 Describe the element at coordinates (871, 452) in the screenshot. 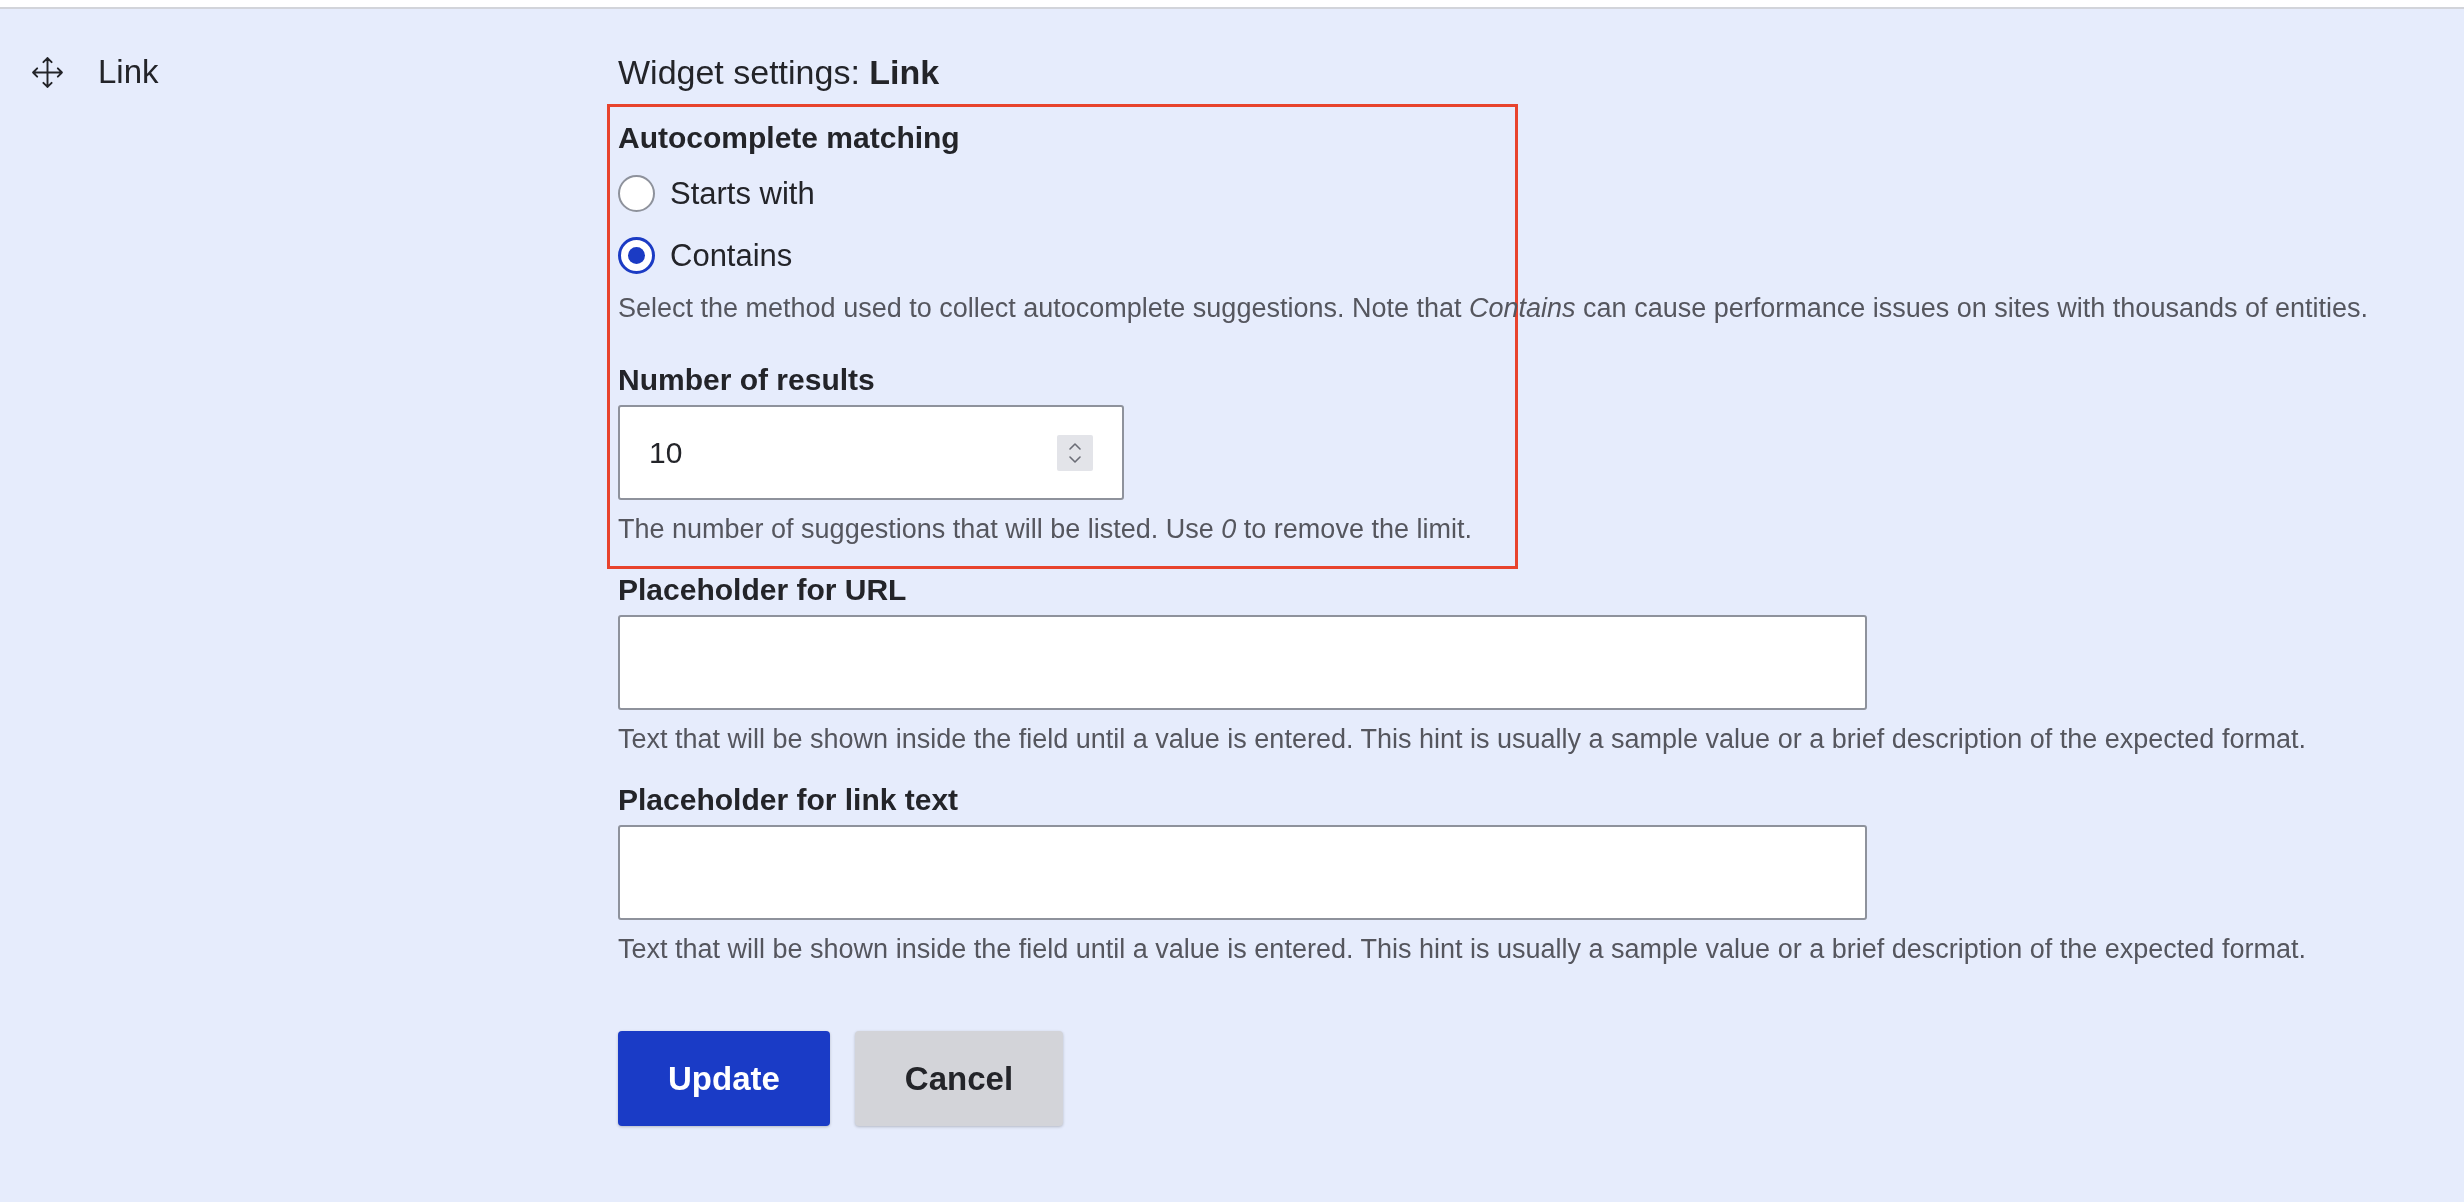

I see `number-field: 10` at that location.